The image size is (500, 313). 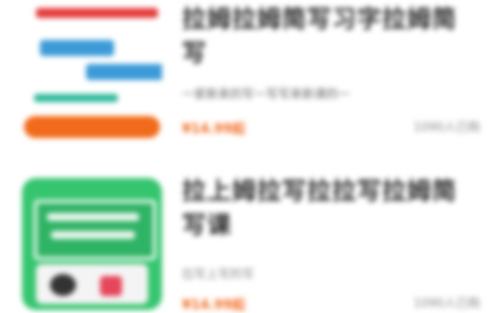 I want to click on course-subtitle: 一家新来的写一写写来新课的一, so click(x=266, y=94).